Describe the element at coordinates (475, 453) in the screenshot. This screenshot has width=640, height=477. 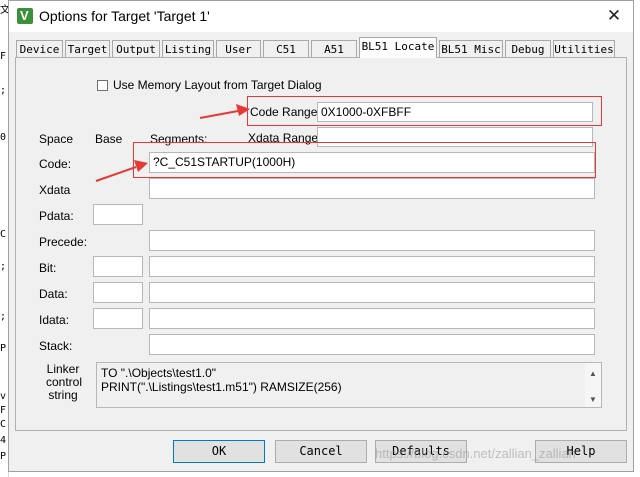
I see `watermark: https://blog.csdn.net/zallian_zallian` at that location.